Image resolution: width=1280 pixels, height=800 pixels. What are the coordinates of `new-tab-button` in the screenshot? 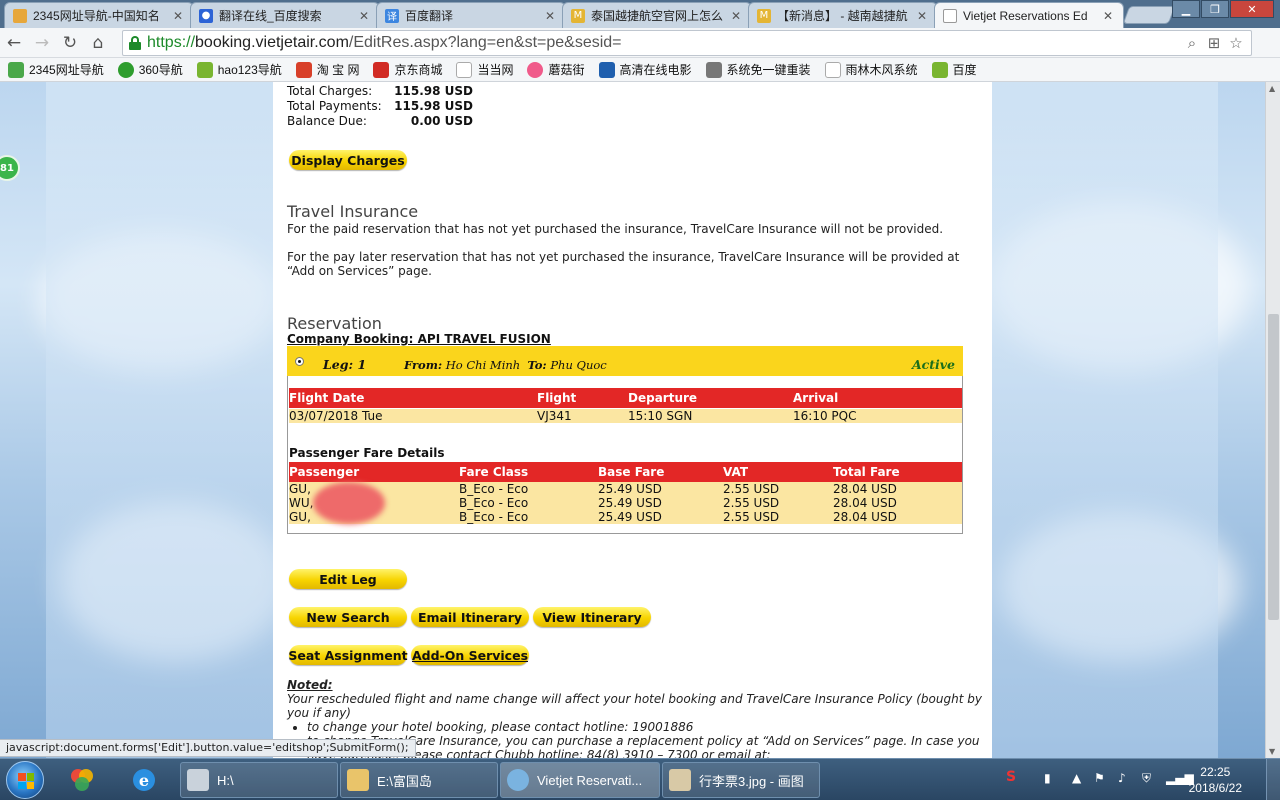 It's located at (1149, 15).